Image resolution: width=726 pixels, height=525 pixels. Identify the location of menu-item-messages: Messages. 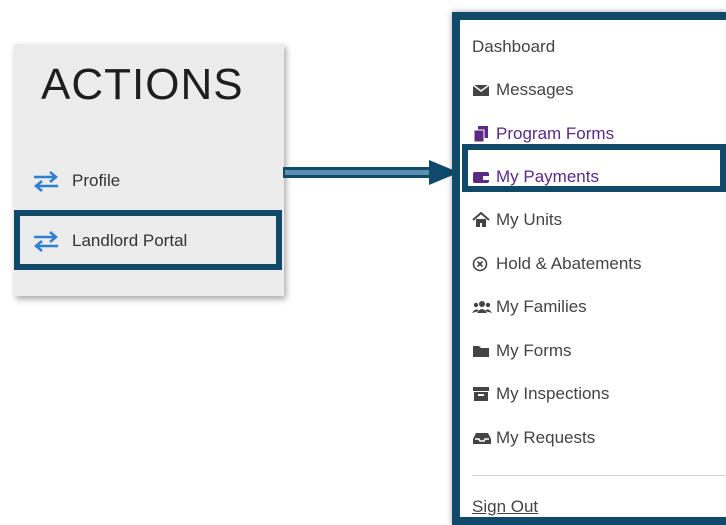
(522, 90).